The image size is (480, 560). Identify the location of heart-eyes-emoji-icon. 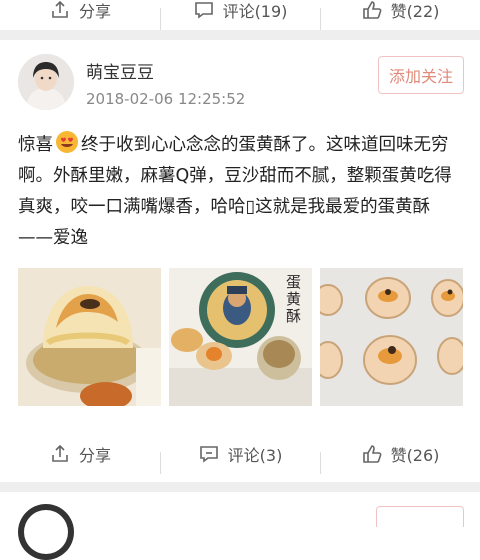
(67, 142).